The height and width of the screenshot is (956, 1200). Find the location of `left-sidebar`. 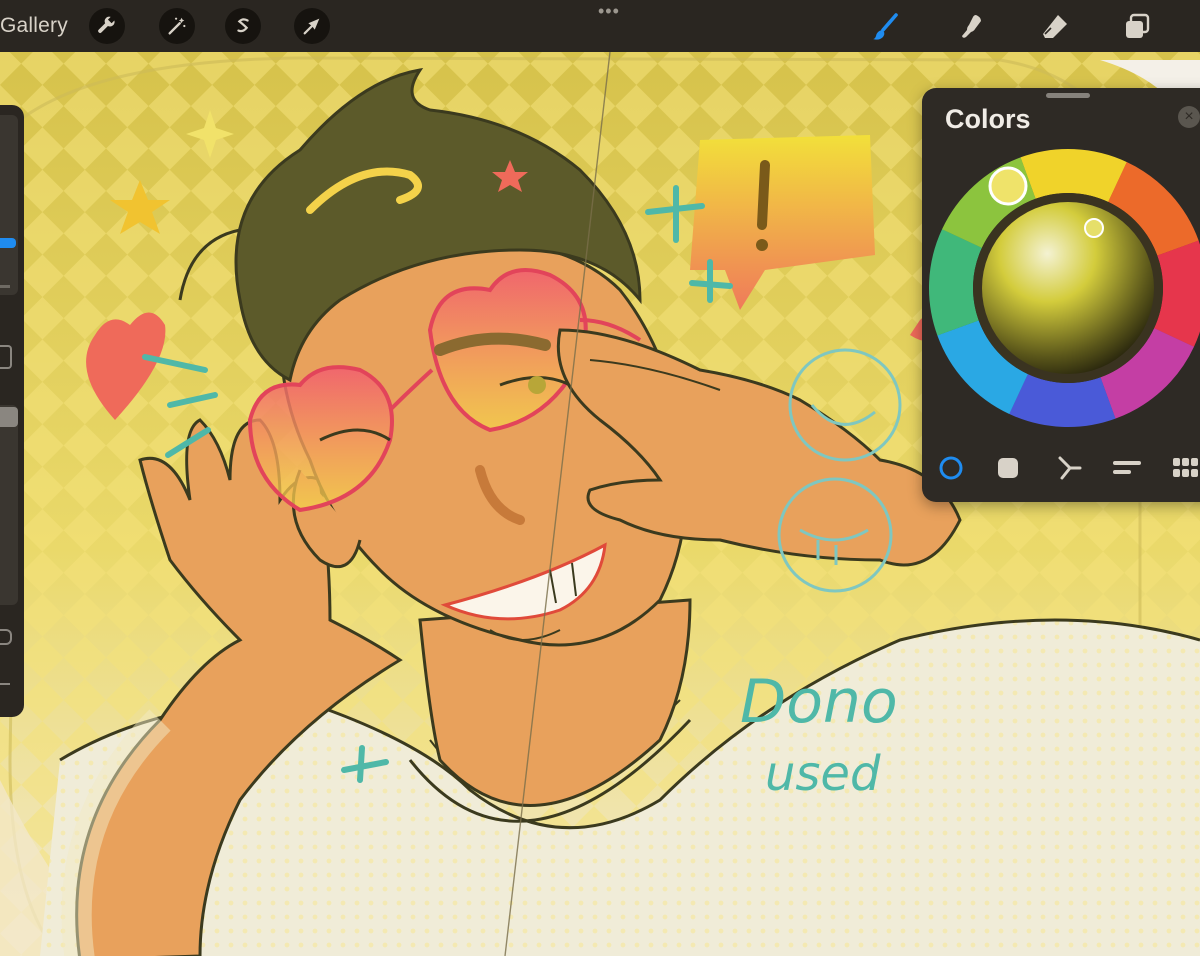

left-sidebar is located at coordinates (12, 411).